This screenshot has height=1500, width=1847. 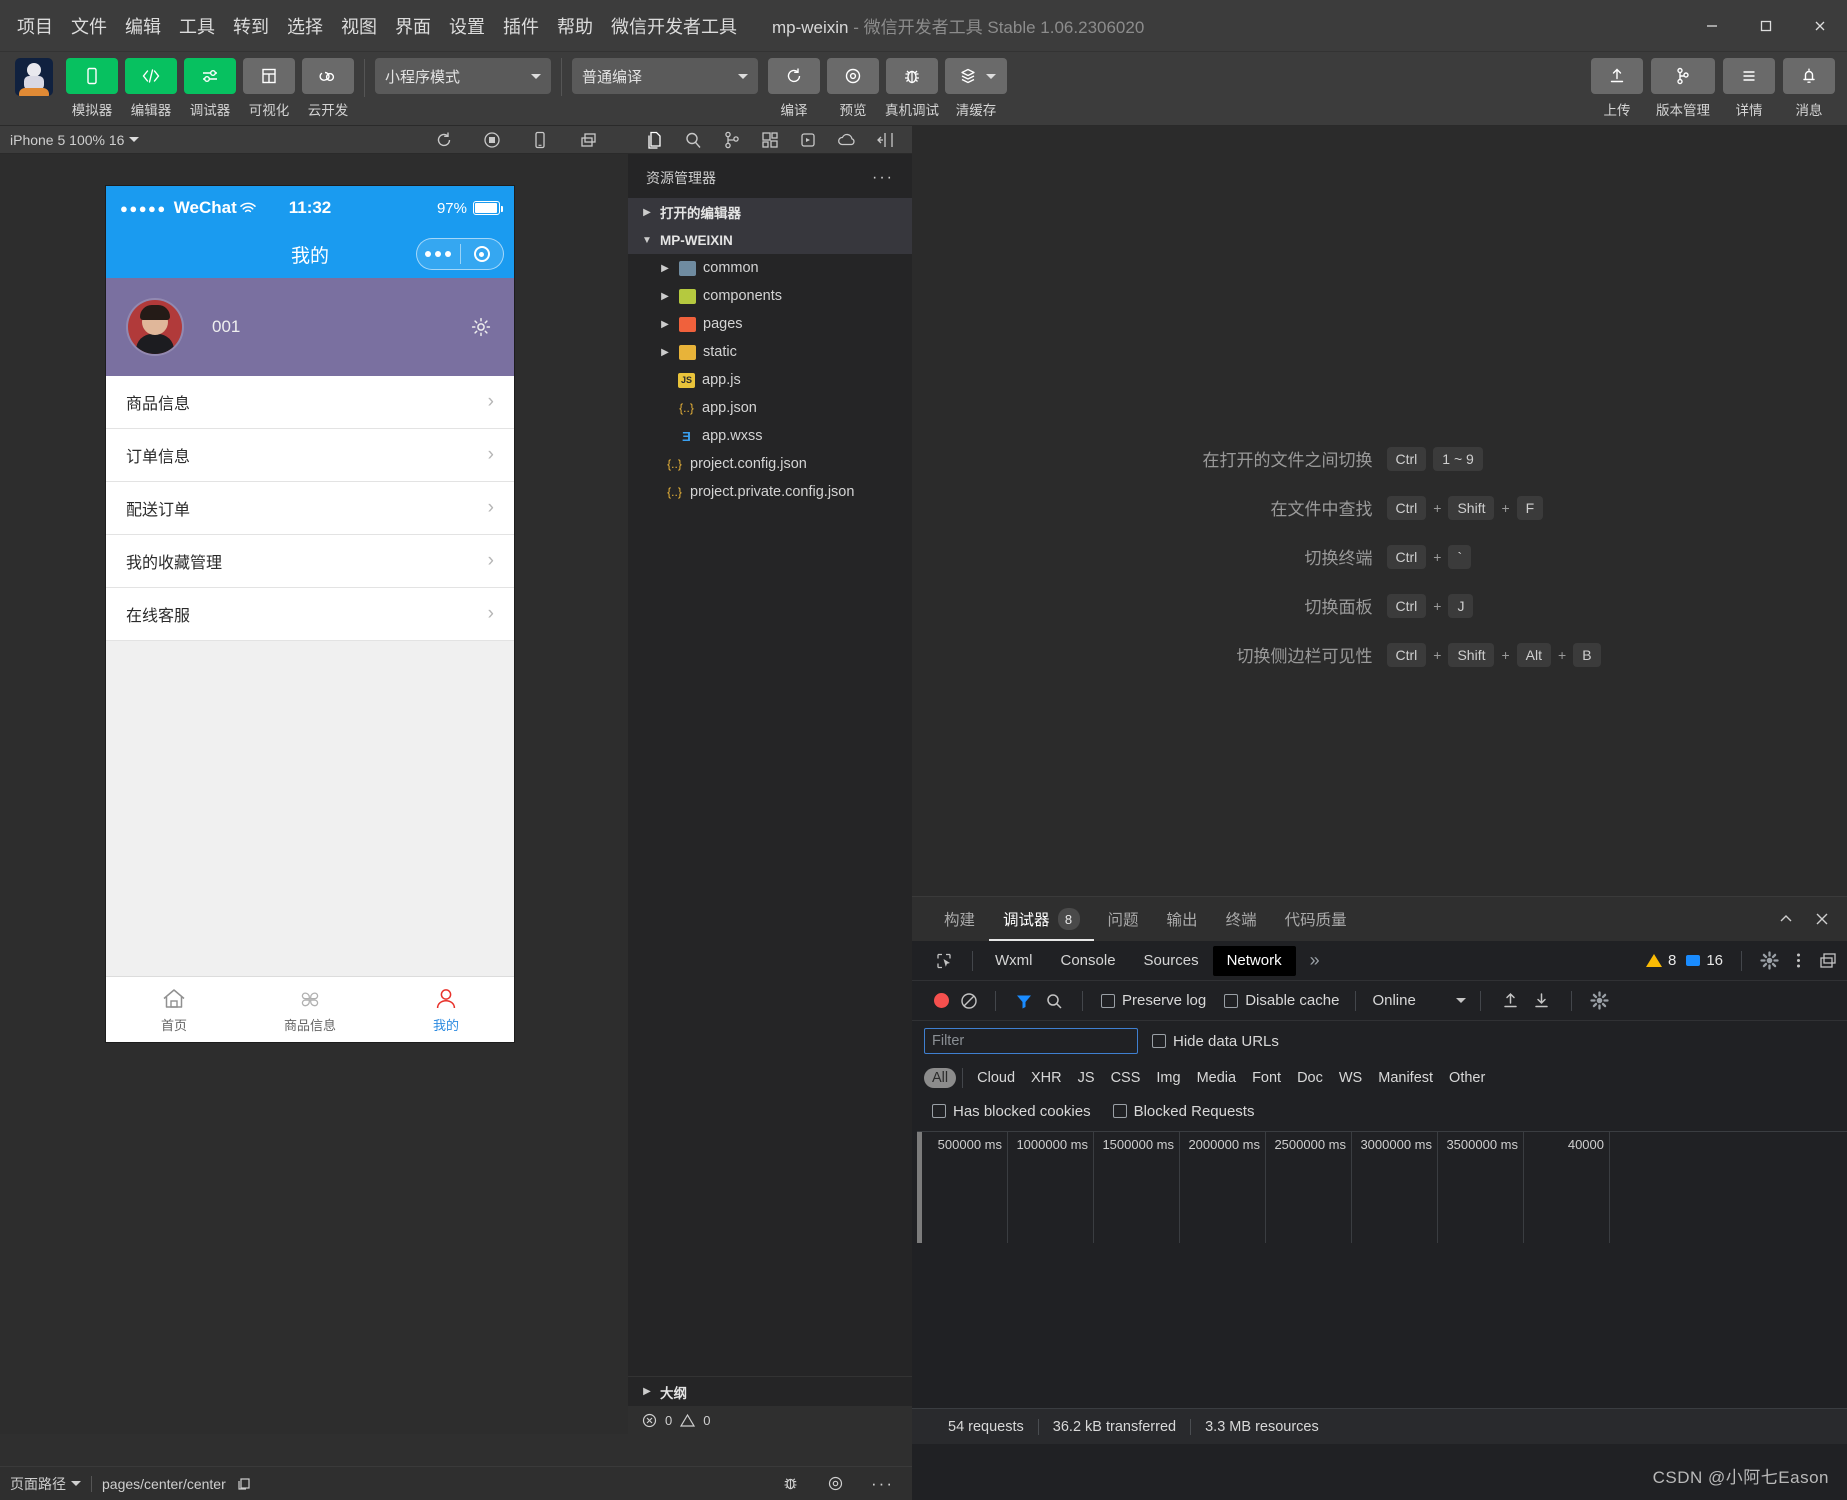 What do you see at coordinates (649, 1420) in the screenshot?
I see `error-icon` at bounding box center [649, 1420].